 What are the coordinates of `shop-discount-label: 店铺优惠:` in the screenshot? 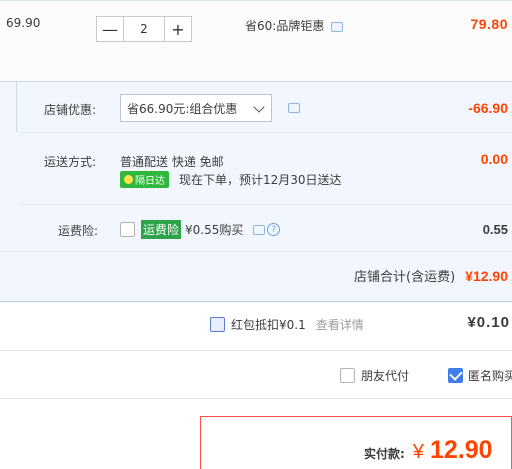 It's located at (70, 110).